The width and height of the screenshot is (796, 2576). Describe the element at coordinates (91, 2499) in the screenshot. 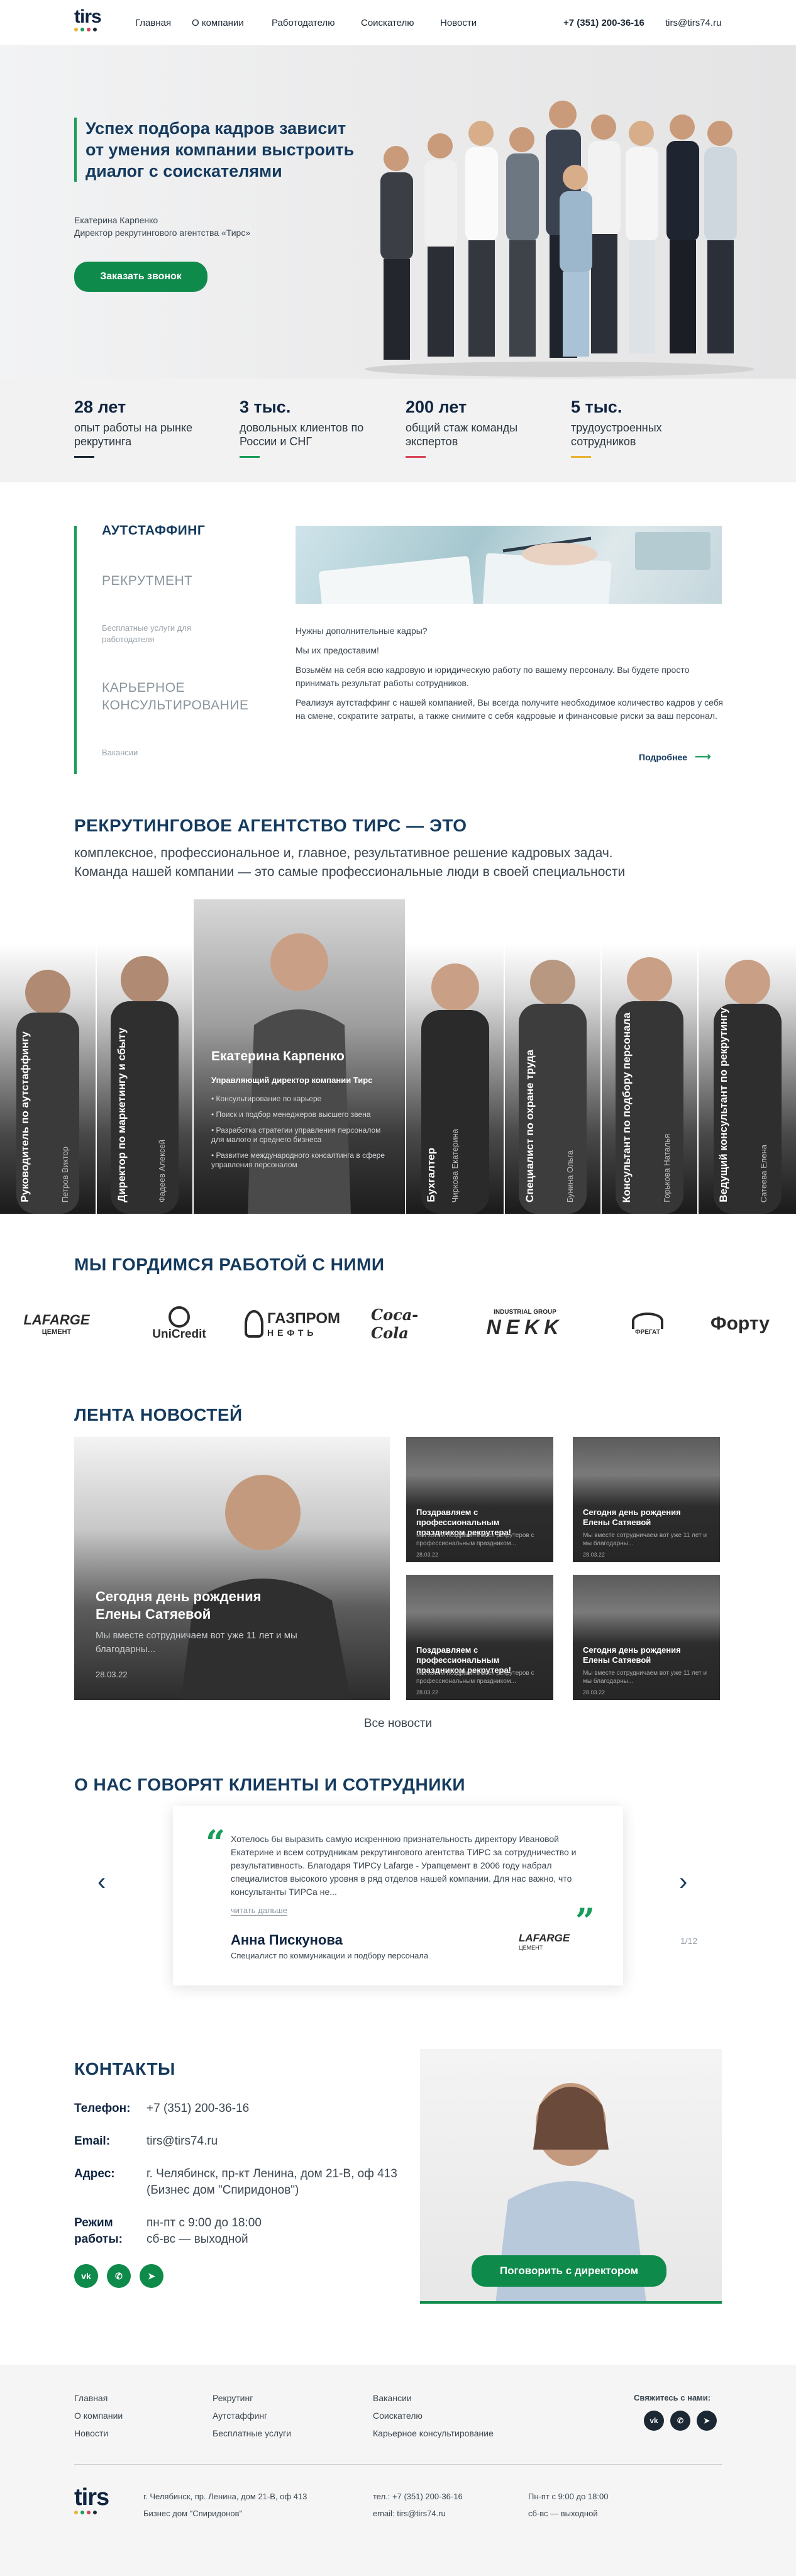

I see `footer-logo: tirs` at that location.